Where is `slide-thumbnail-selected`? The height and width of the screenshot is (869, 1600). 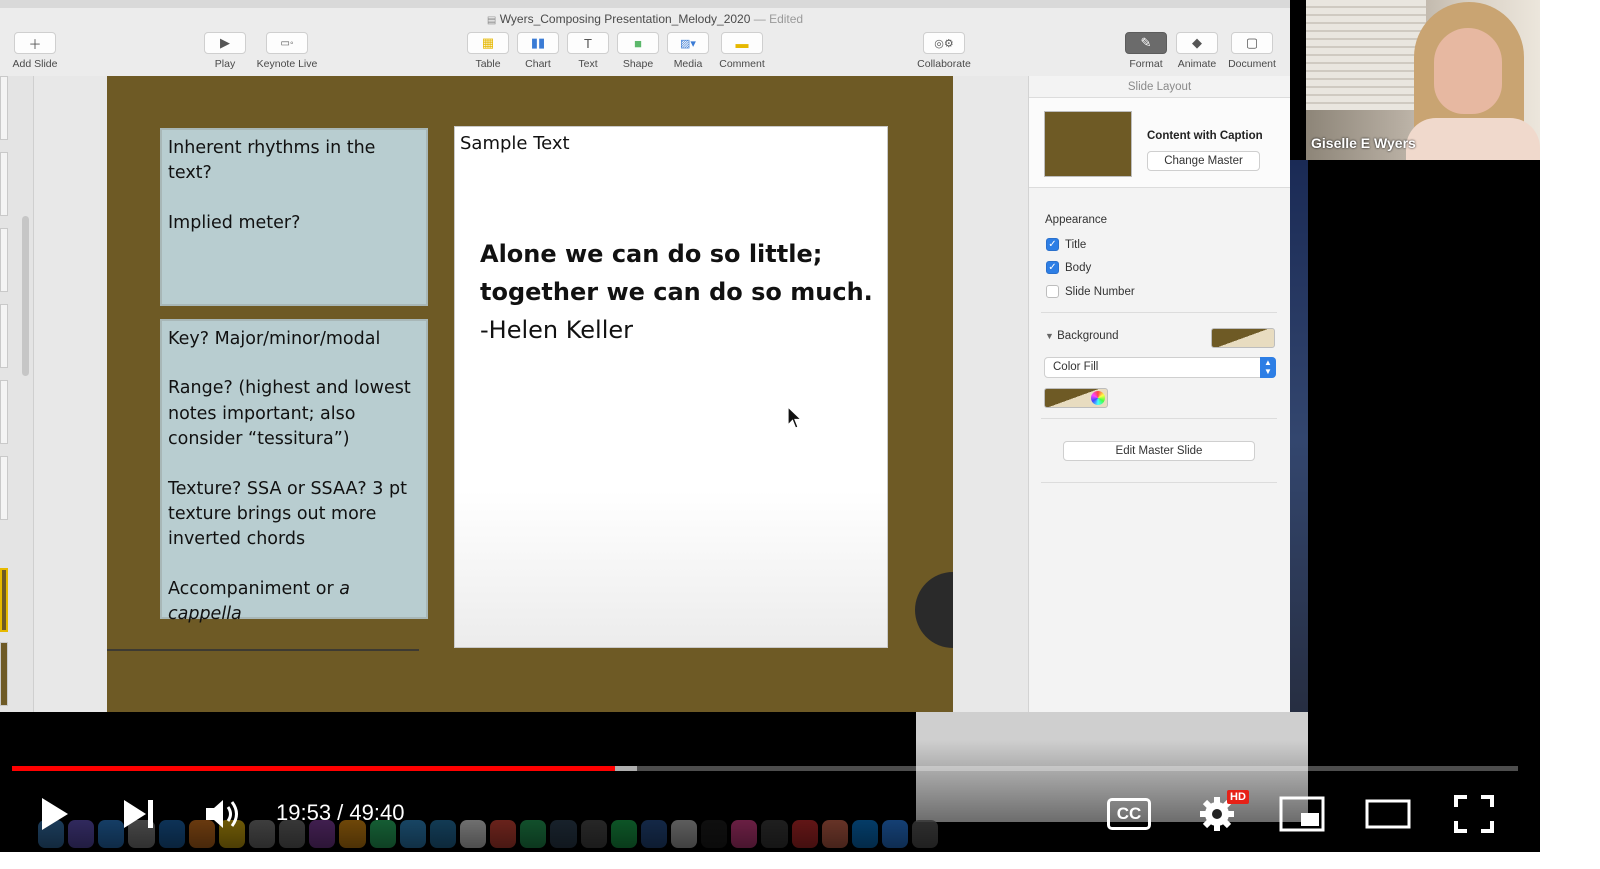 slide-thumbnail-selected is located at coordinates (4, 600).